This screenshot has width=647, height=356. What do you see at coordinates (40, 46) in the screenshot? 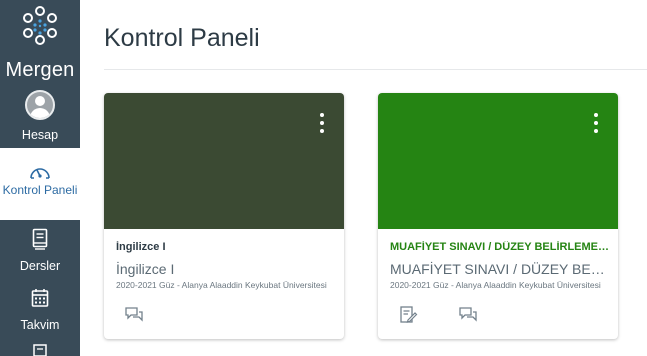
I see `logo: Mergen` at bounding box center [40, 46].